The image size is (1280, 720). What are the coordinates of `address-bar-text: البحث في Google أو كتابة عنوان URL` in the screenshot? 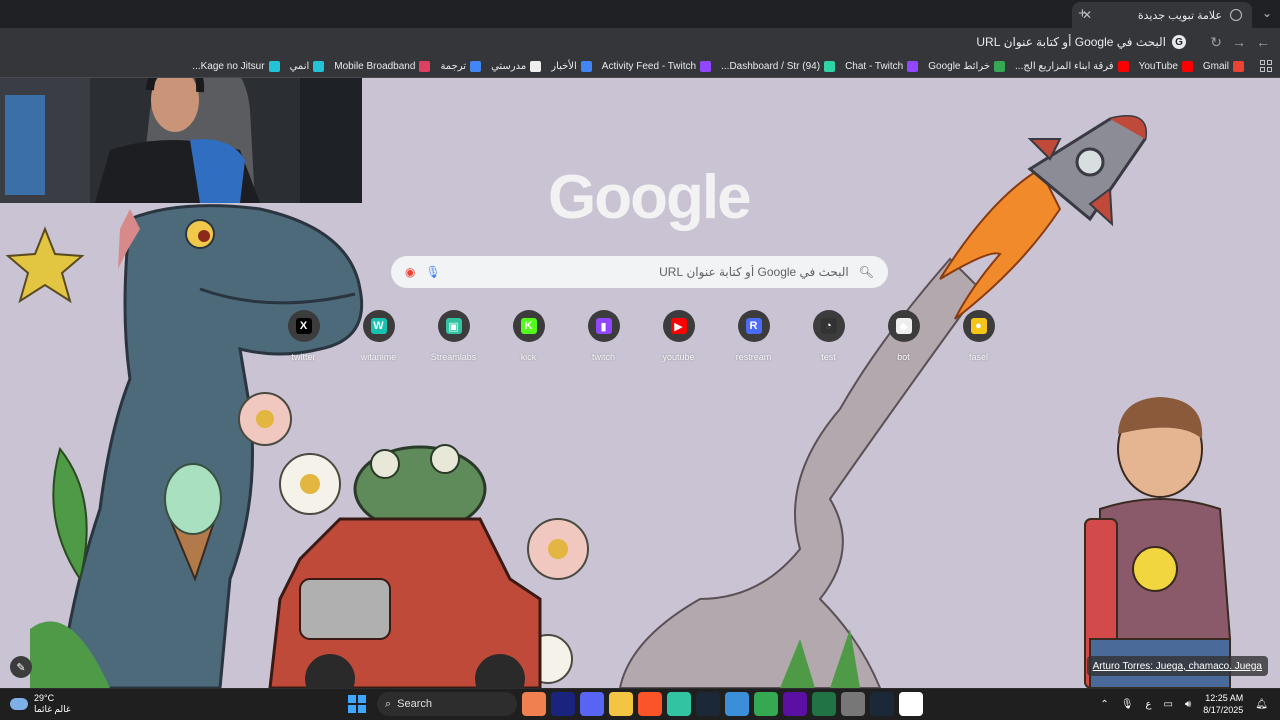 It's located at (1071, 42).